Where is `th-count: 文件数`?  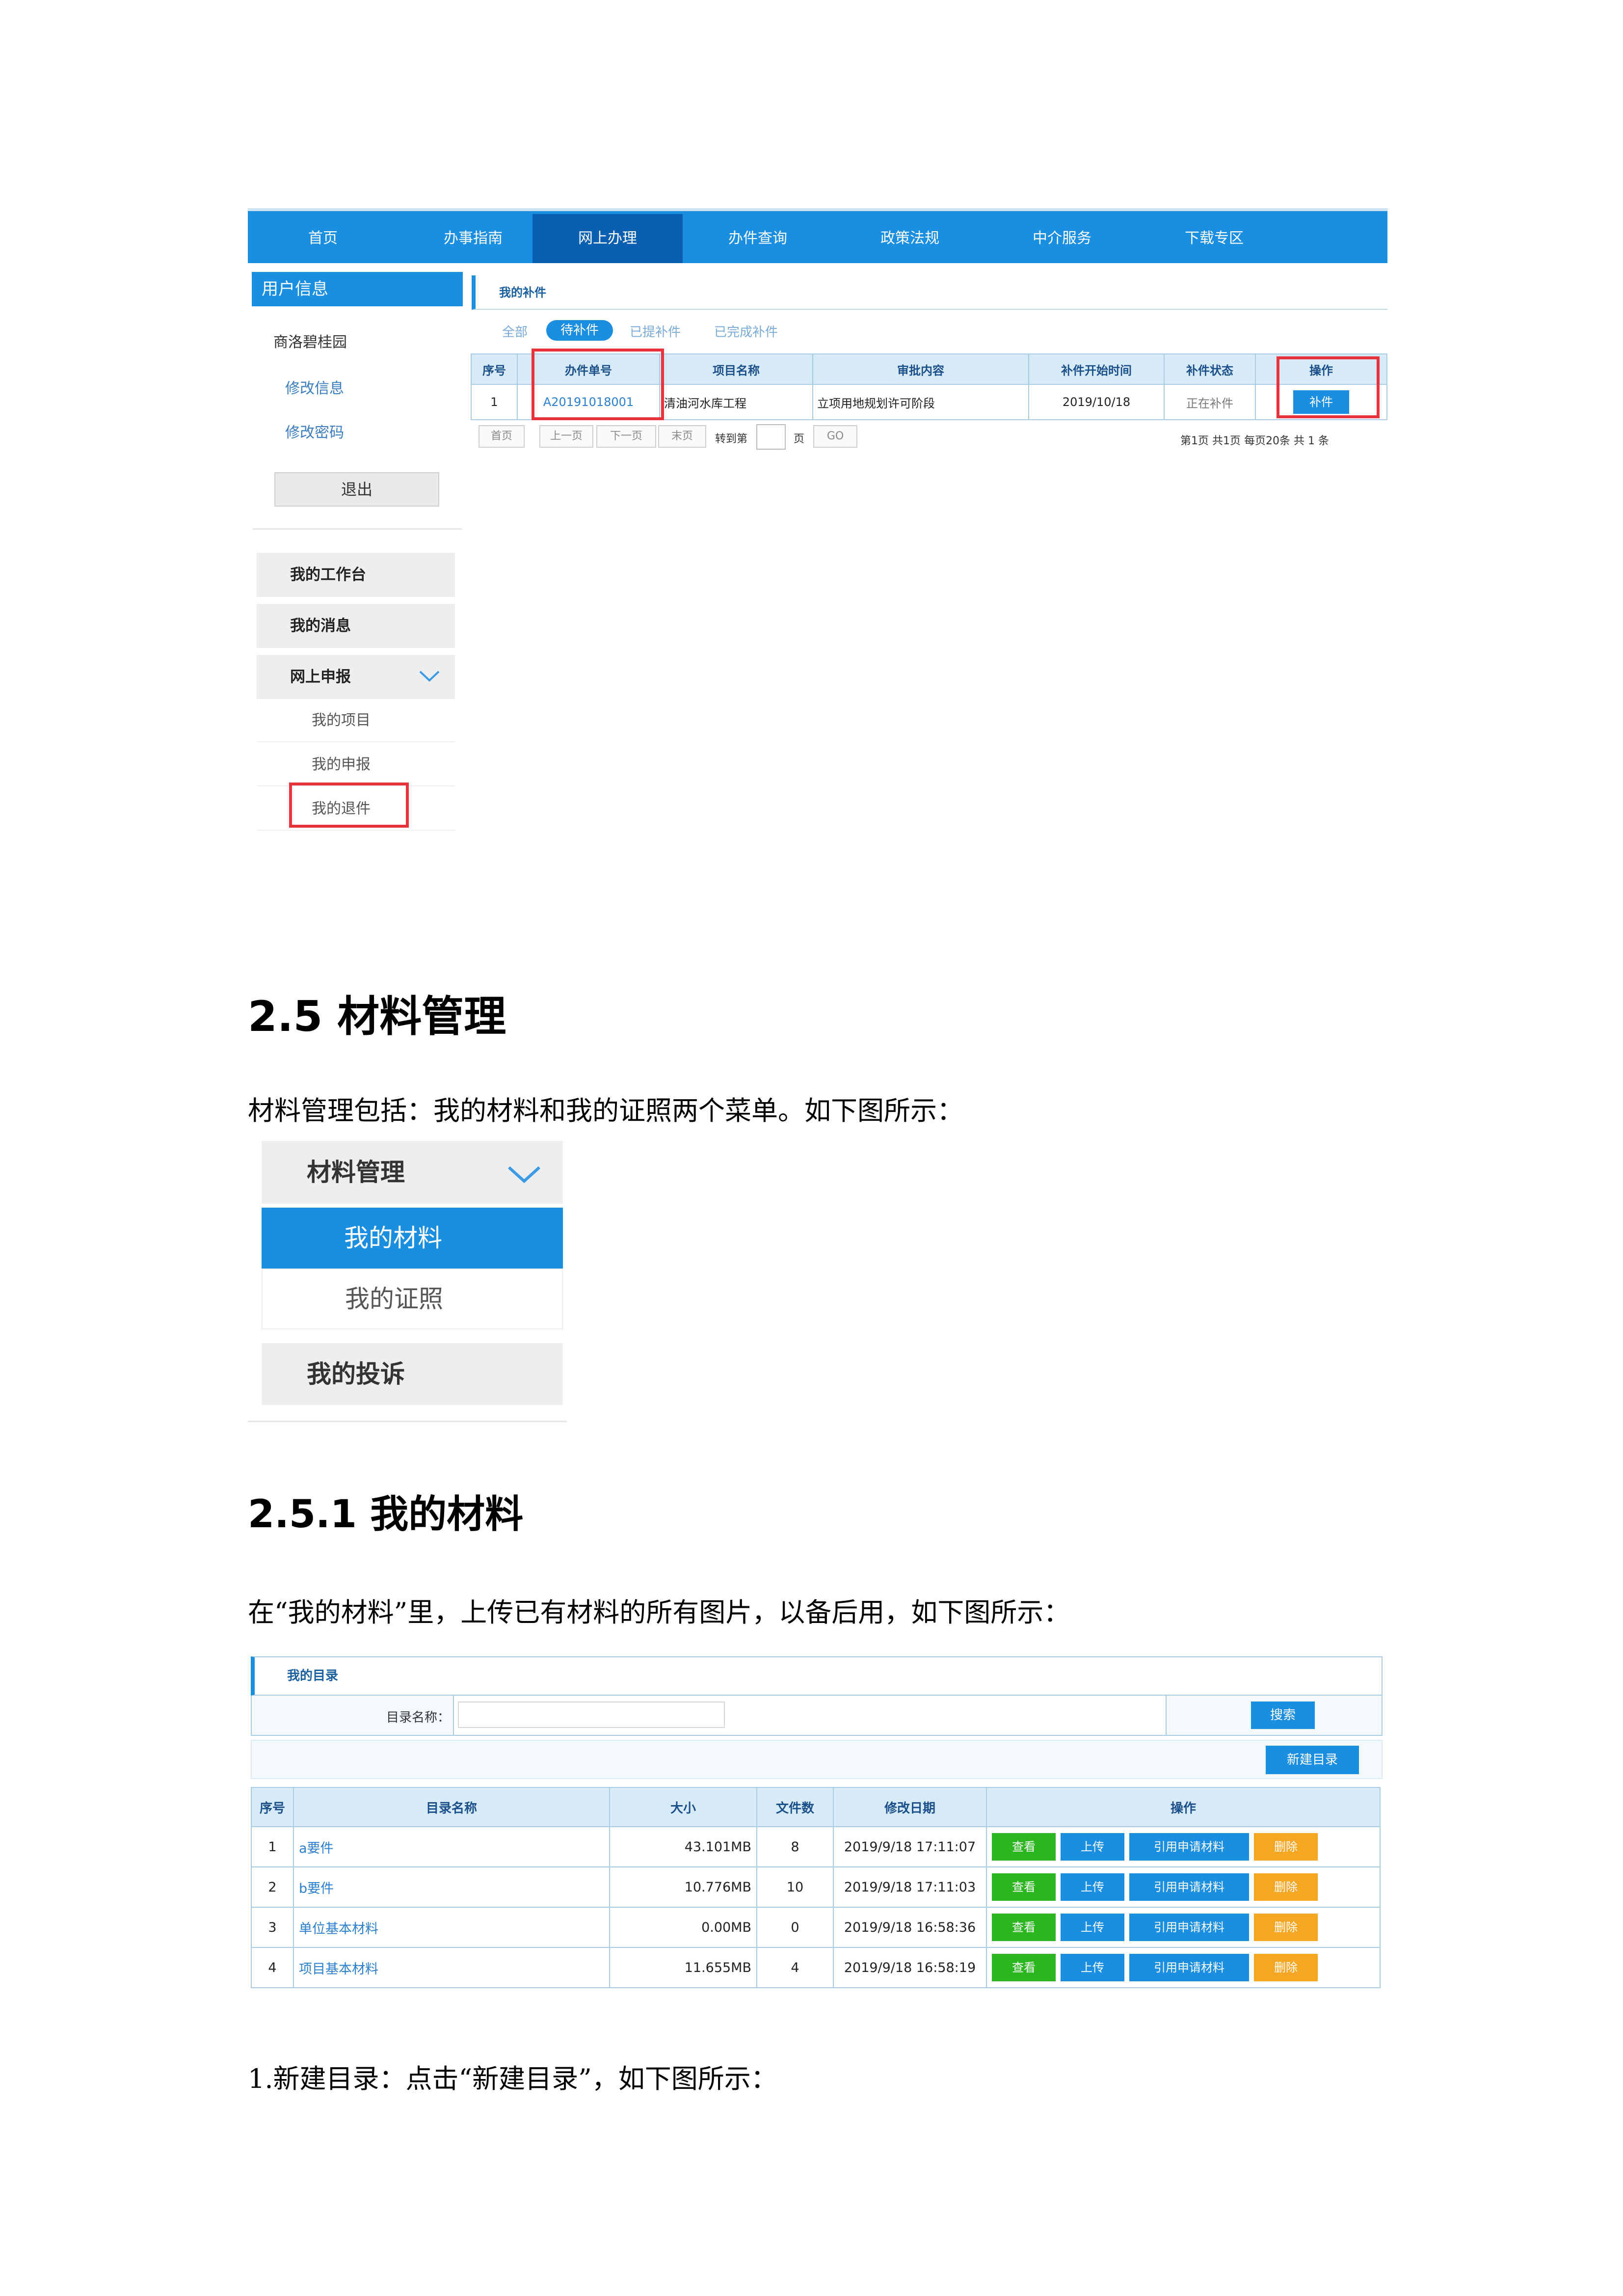 th-count: 文件数 is located at coordinates (795, 1807).